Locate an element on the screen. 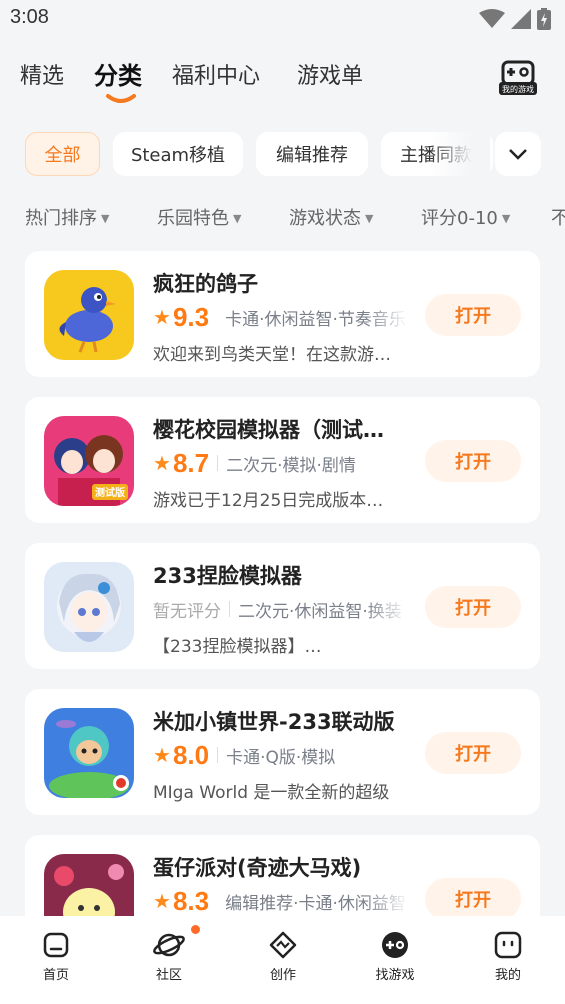 The image size is (565, 1004). game-name: 233捏脸模拟器 is located at coordinates (227, 576).